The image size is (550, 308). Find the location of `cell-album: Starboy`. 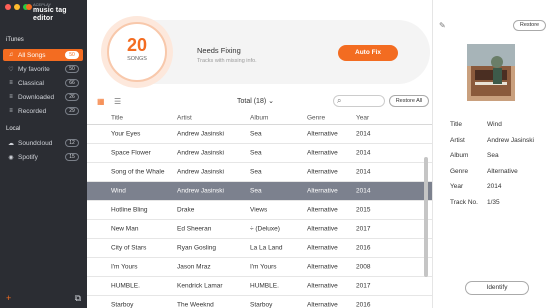

cell-album: Starboy is located at coordinates (261, 304).